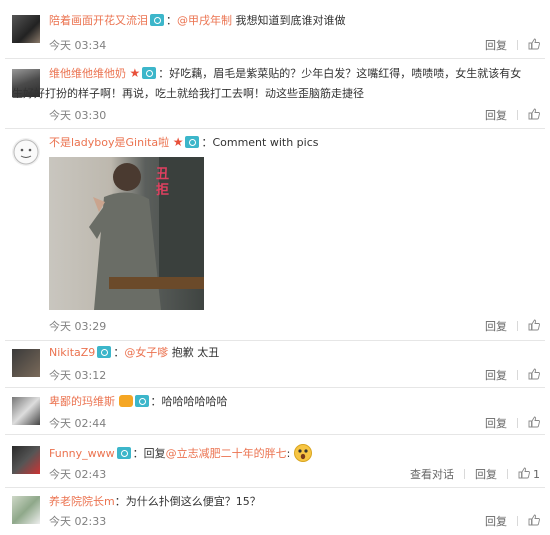 This screenshot has height=535, width=550. What do you see at coordinates (78, 115) in the screenshot?
I see `comment-time: 今天 03:30` at bounding box center [78, 115].